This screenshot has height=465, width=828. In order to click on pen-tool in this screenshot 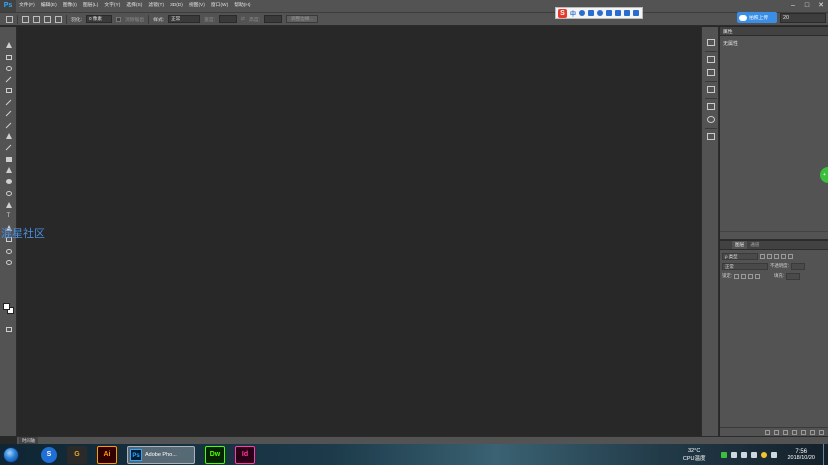, I will do `click(8, 205)`.